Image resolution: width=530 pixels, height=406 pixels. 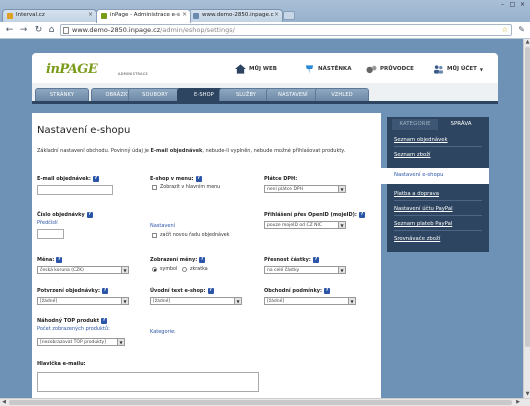 What do you see at coordinates (438, 239) in the screenshot?
I see `sidebar-item-comparators: Srovnávače zboží` at bounding box center [438, 239].